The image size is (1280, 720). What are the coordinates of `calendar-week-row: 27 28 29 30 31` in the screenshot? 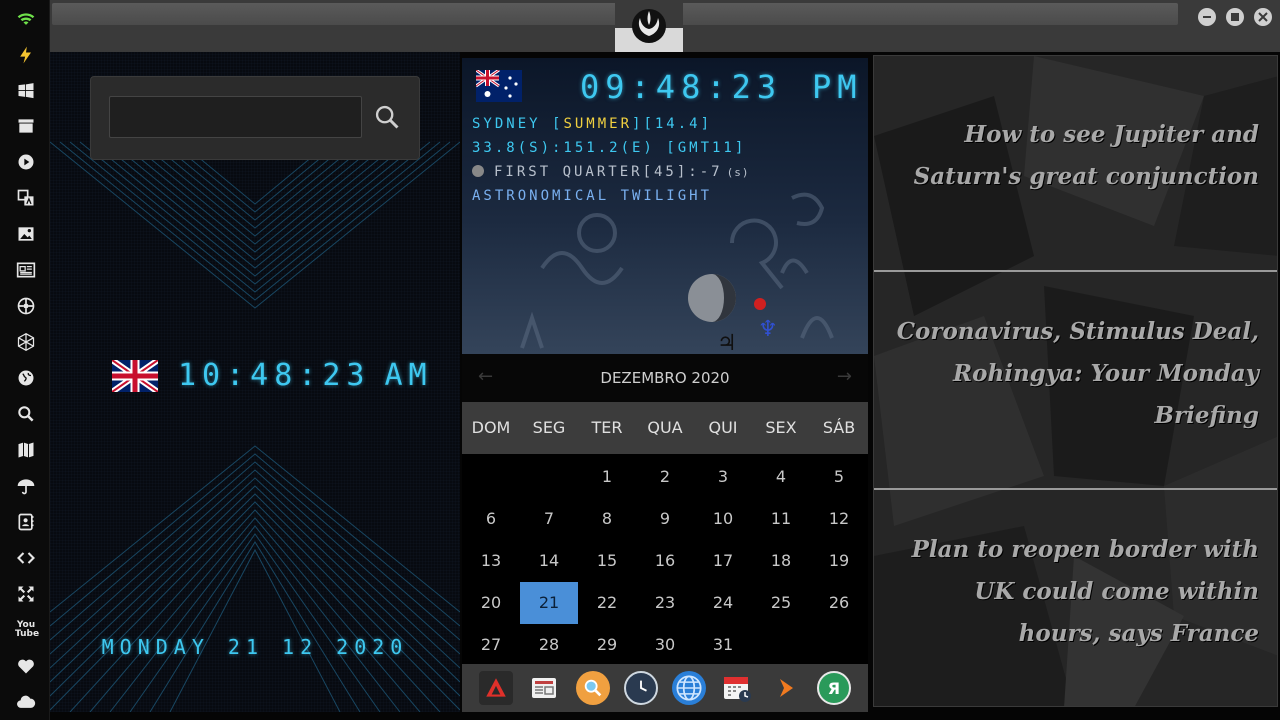 It's located at (665, 645).